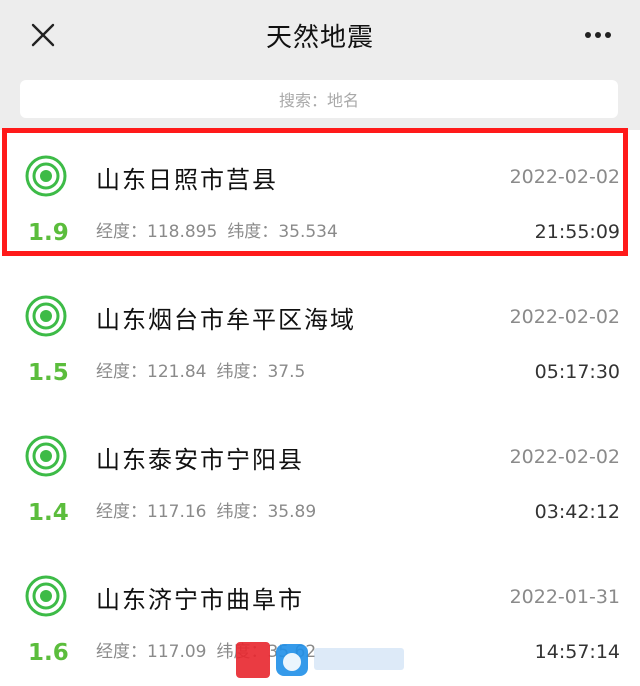  I want to click on quake-date: 2022-01-31, so click(564, 597).